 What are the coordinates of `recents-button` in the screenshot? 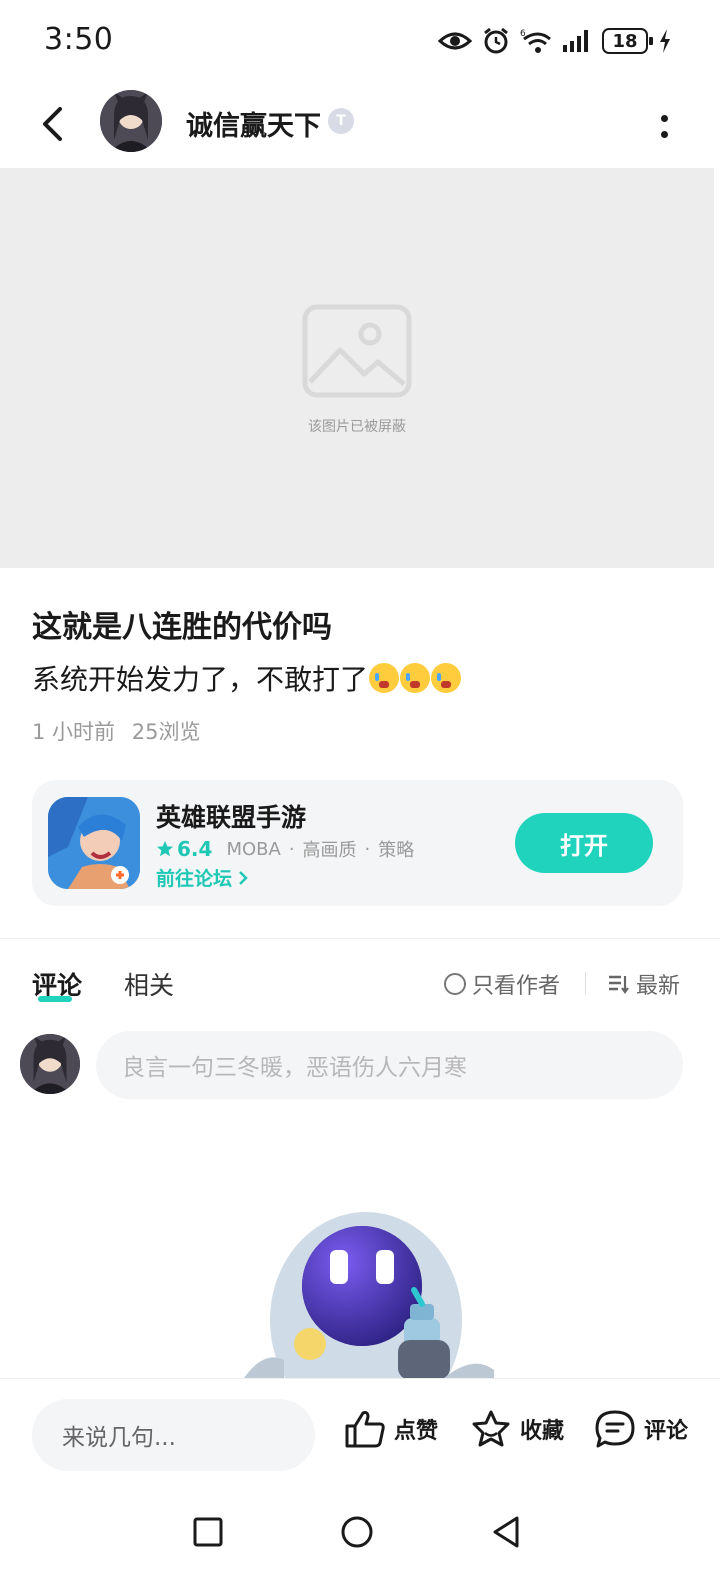 It's located at (208, 1532).